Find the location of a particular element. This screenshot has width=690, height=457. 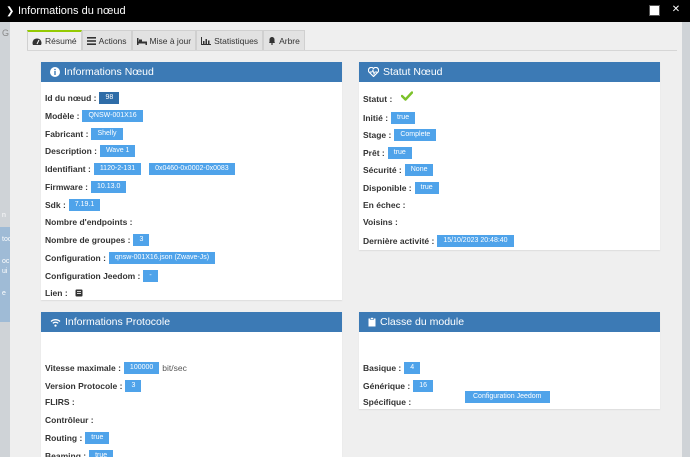

panel-title: Classe du module is located at coordinates (422, 322).